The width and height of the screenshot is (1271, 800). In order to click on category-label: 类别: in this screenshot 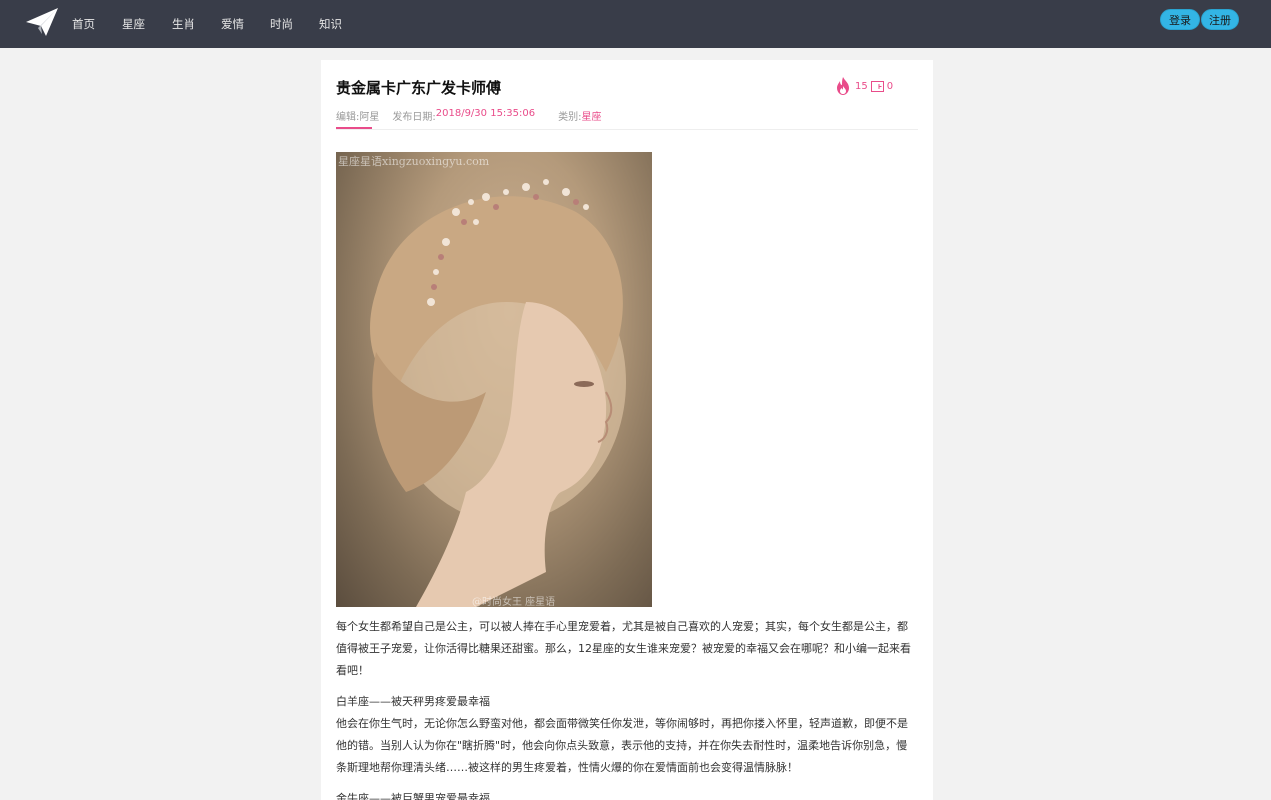, I will do `click(570, 117)`.